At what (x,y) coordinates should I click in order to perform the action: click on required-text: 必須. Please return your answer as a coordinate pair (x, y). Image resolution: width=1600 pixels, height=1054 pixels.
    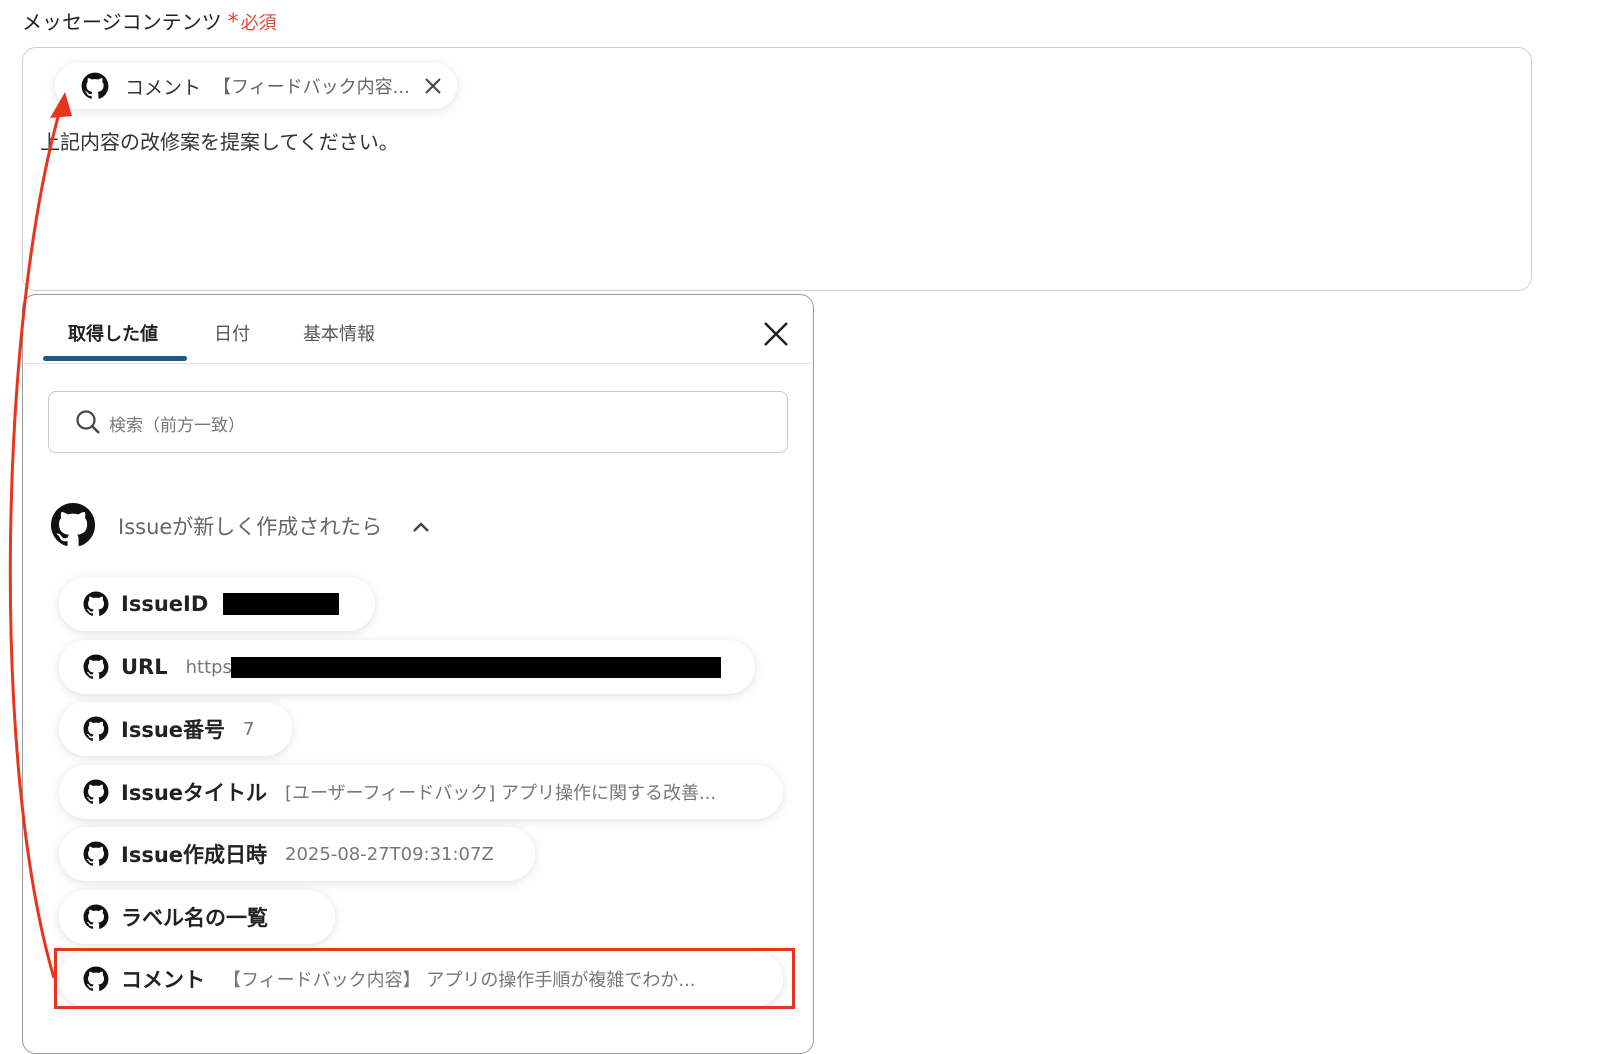
    Looking at the image, I should click on (258, 23).